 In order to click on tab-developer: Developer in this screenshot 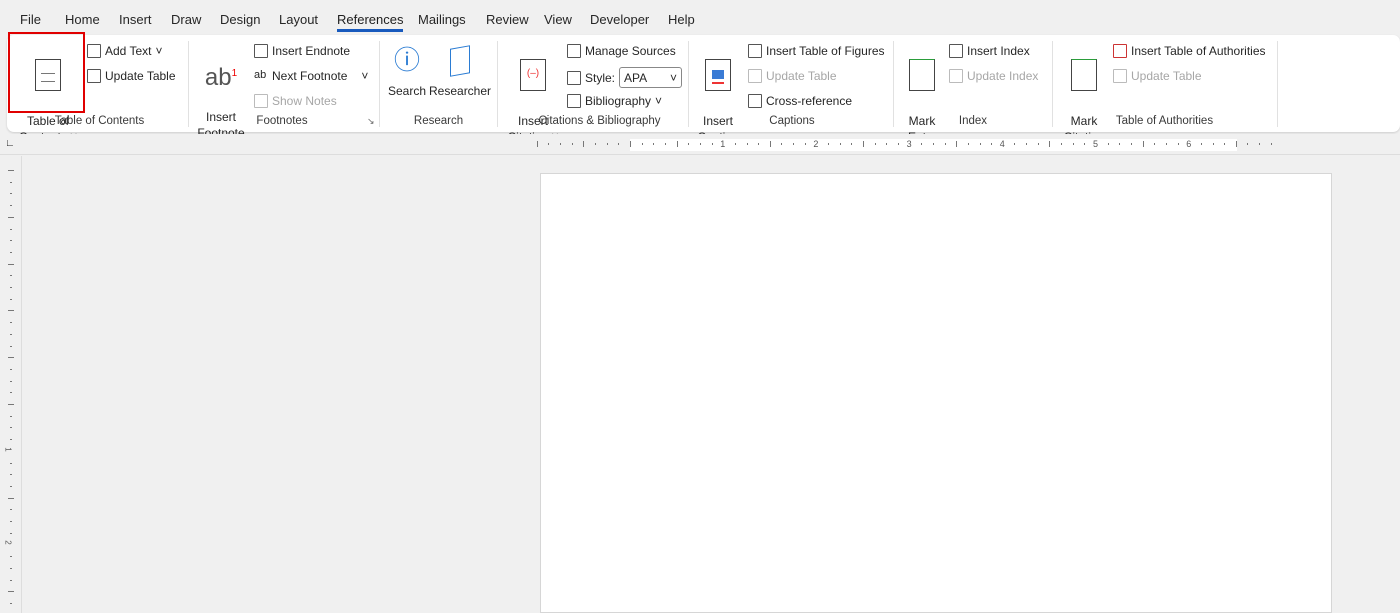, I will do `click(619, 19)`.